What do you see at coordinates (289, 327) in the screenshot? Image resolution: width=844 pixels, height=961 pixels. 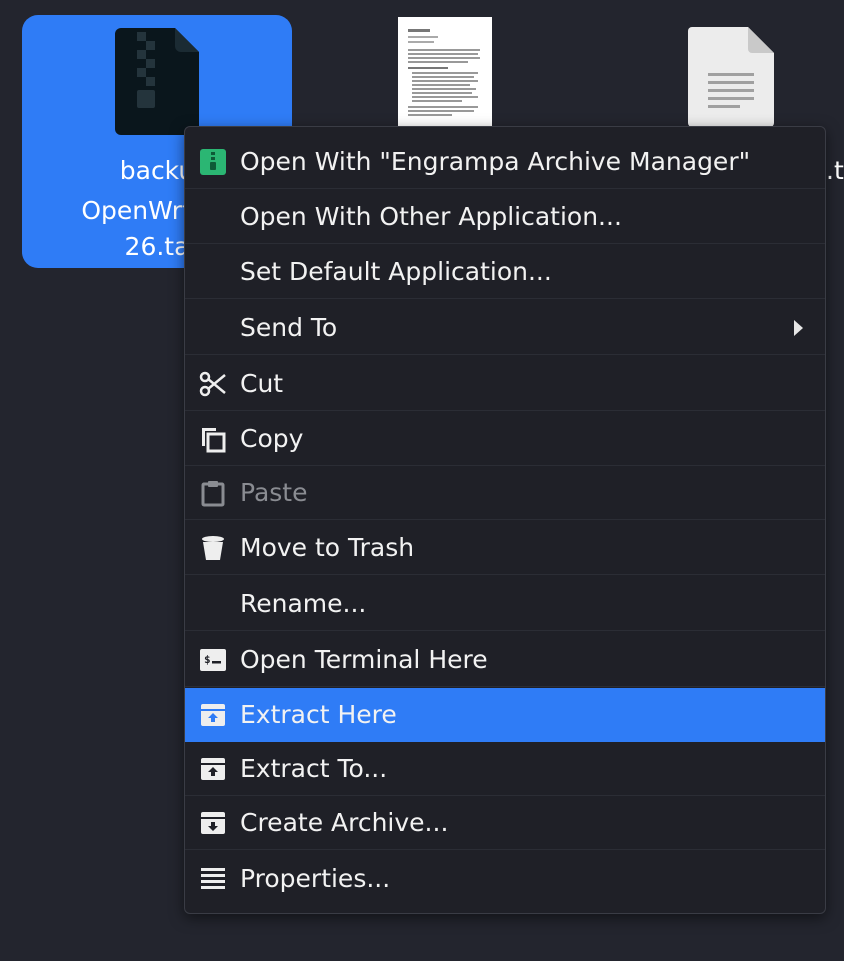 I see `menu-item-label: Send To` at bounding box center [289, 327].